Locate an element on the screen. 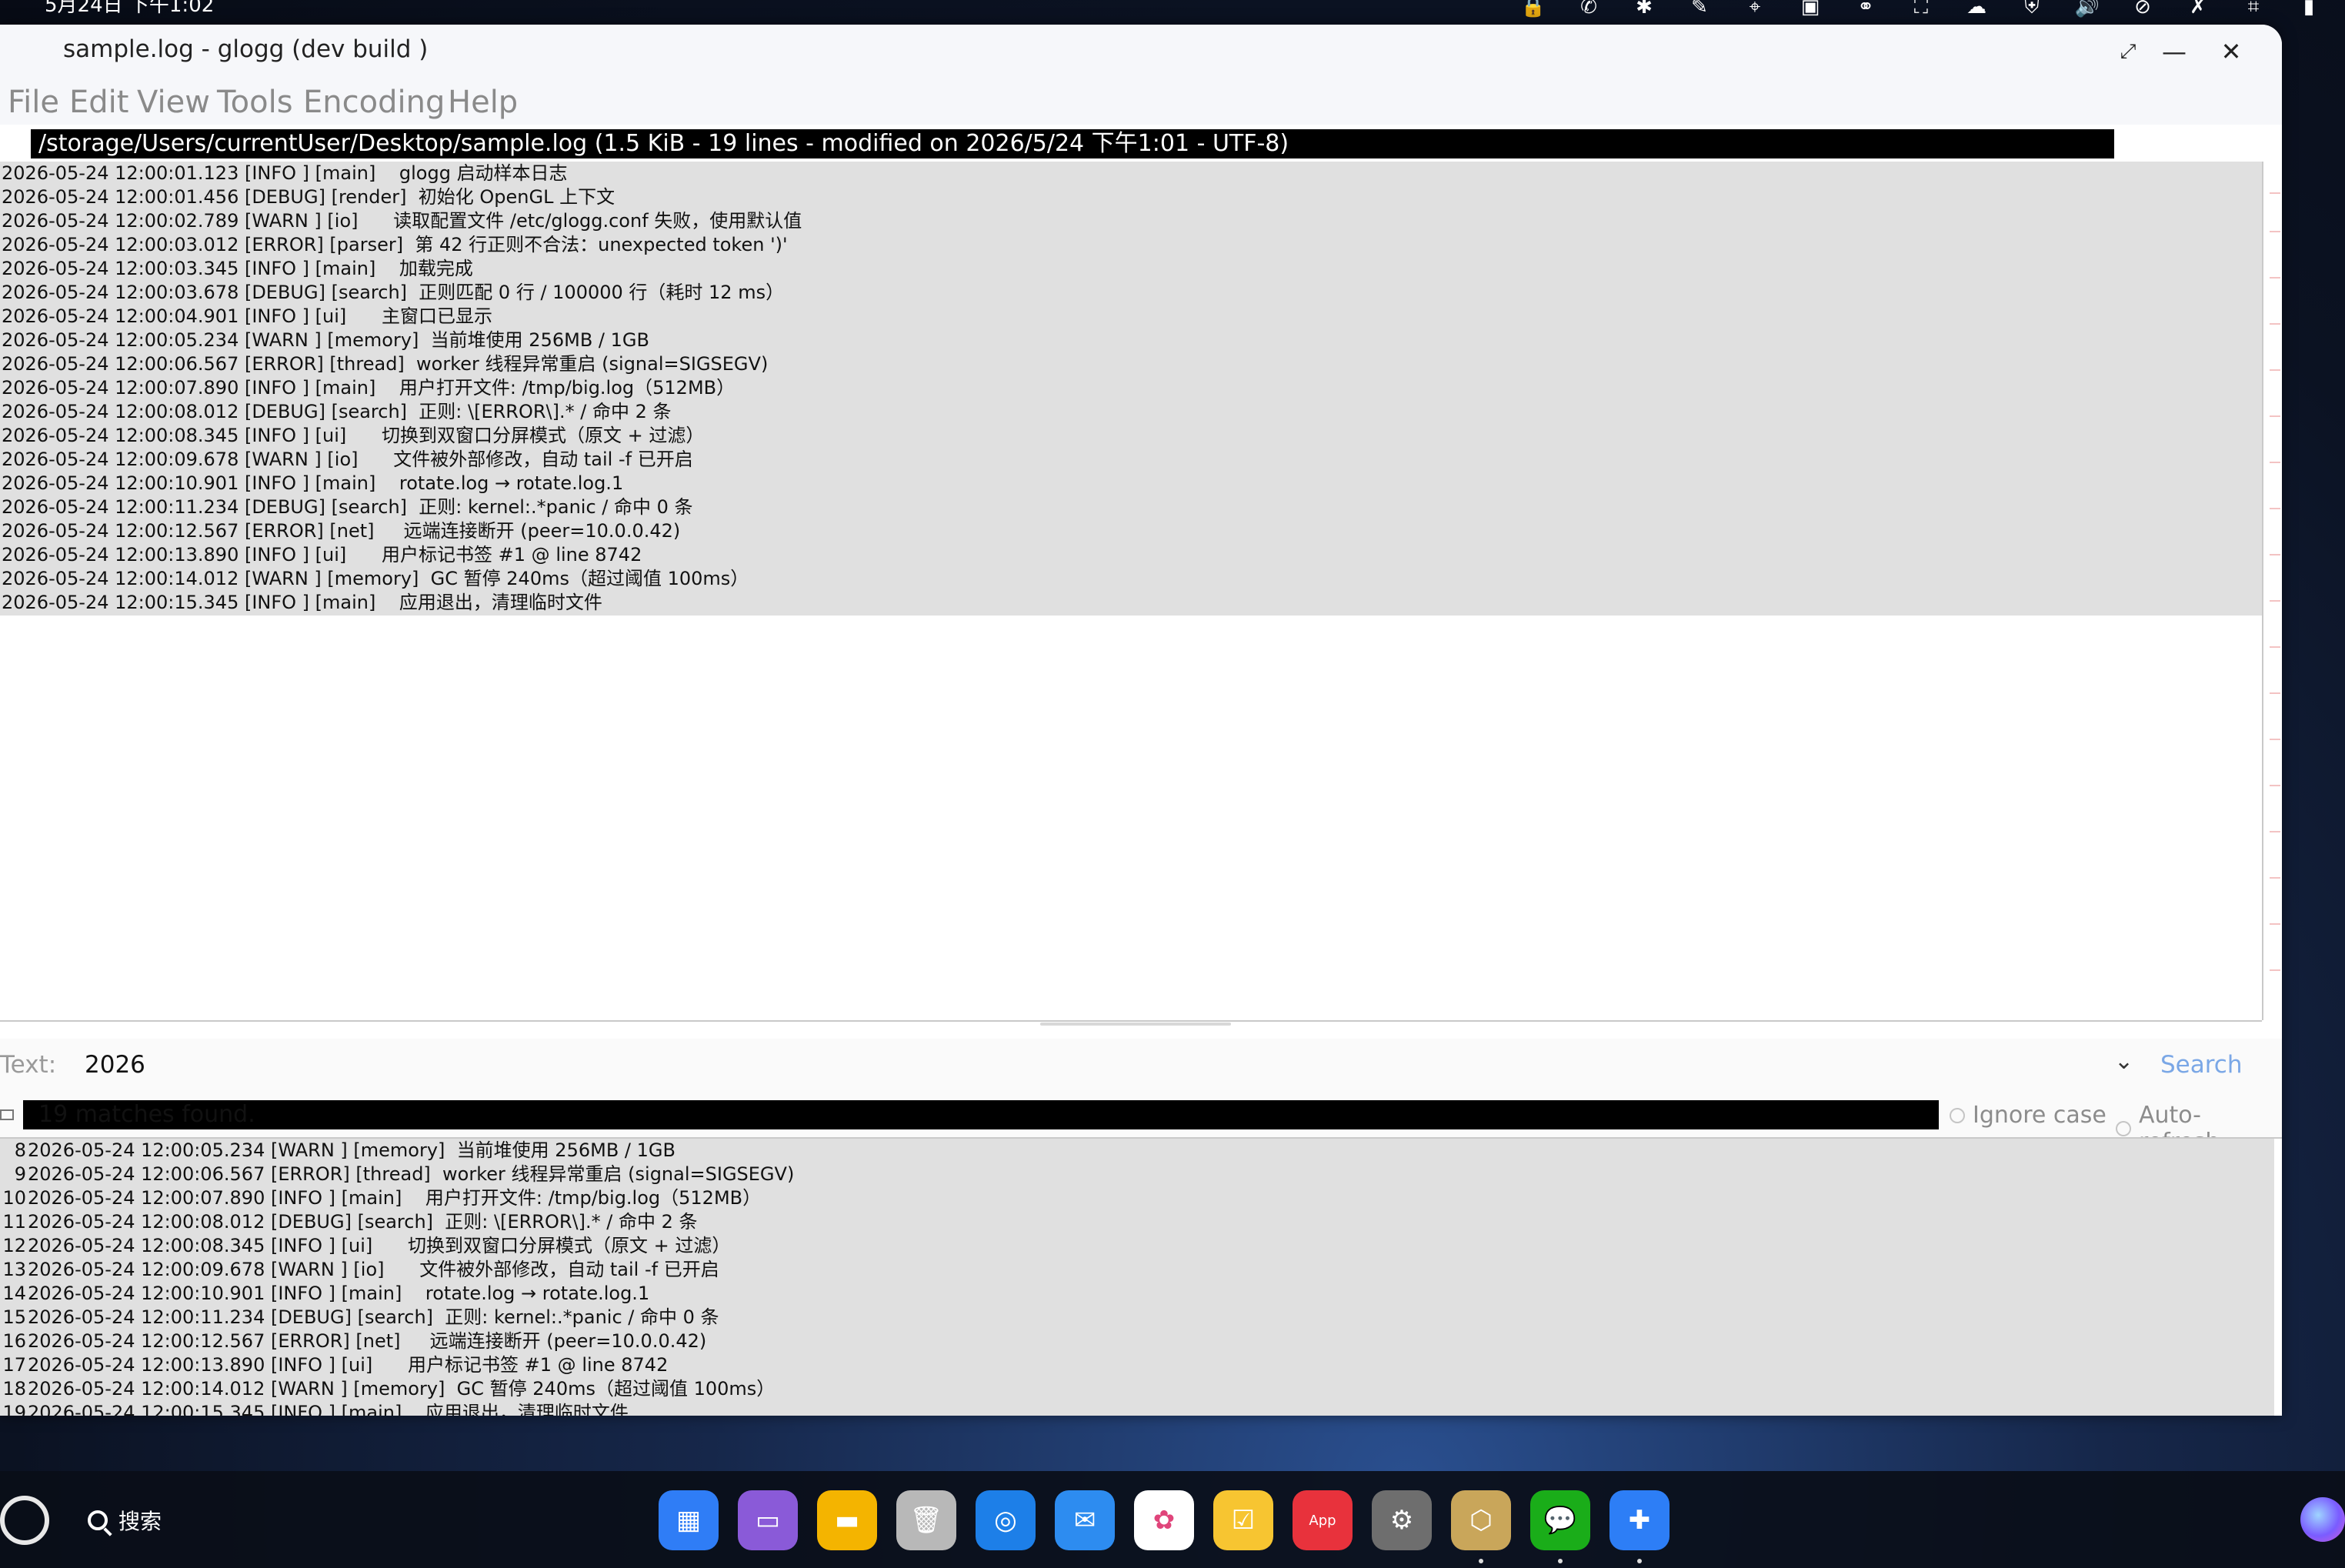  line-number: 11 is located at coordinates (14, 1222).